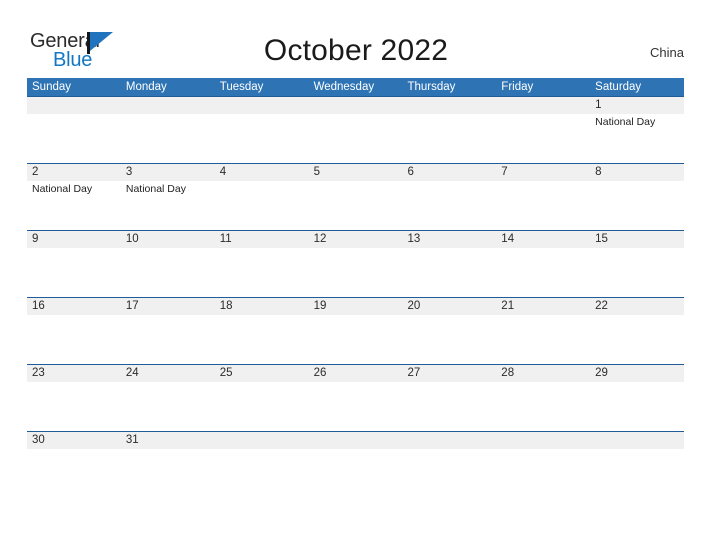 This screenshot has width=712, height=550. Describe the element at coordinates (431, 87) in the screenshot. I see `weekday-header-thursday: Thursday` at that location.